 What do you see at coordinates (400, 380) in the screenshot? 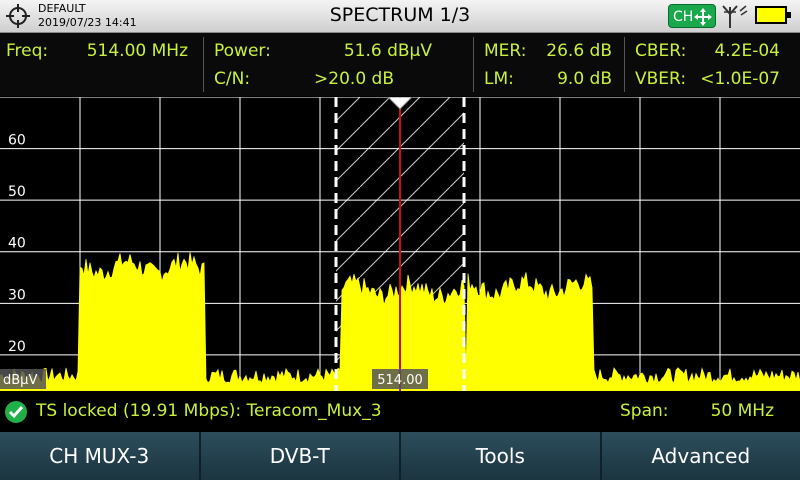
I see `marker-frequency-label: 514.00` at bounding box center [400, 380].